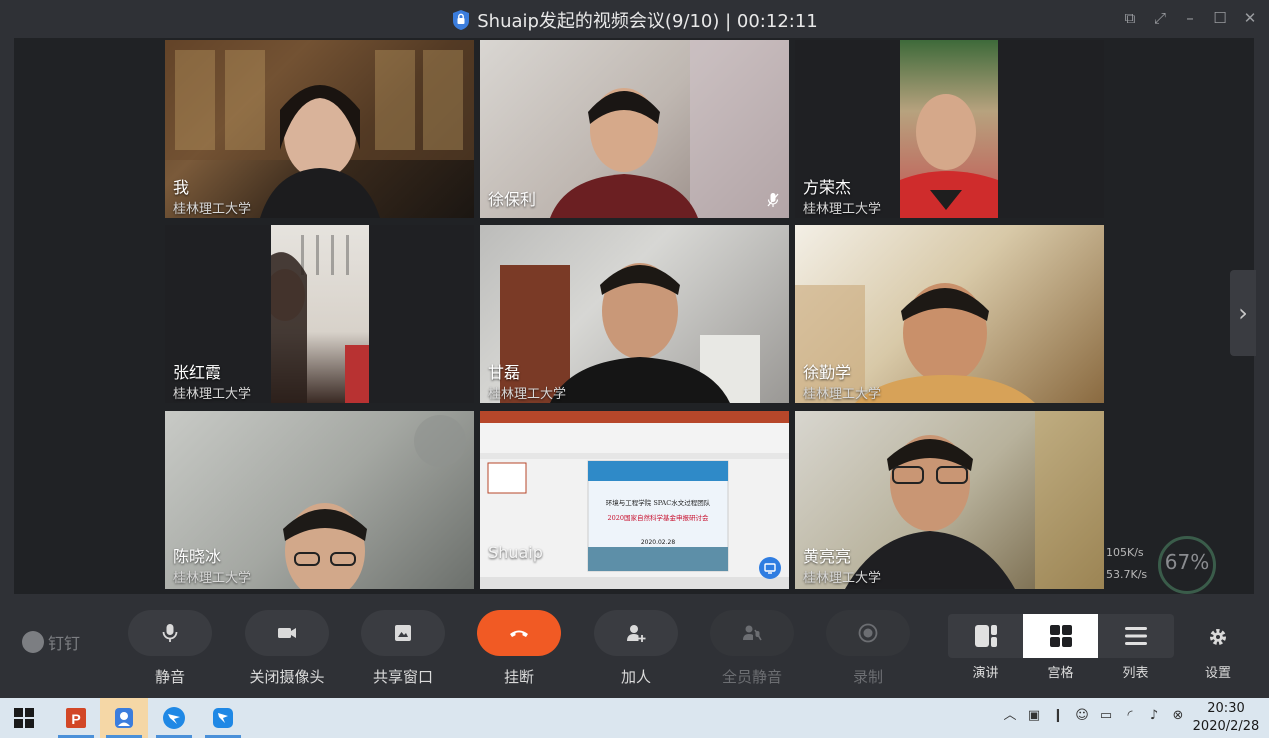 The width and height of the screenshot is (1269, 738). I want to click on tray-microphone-icon: ❙, so click(1058, 716).